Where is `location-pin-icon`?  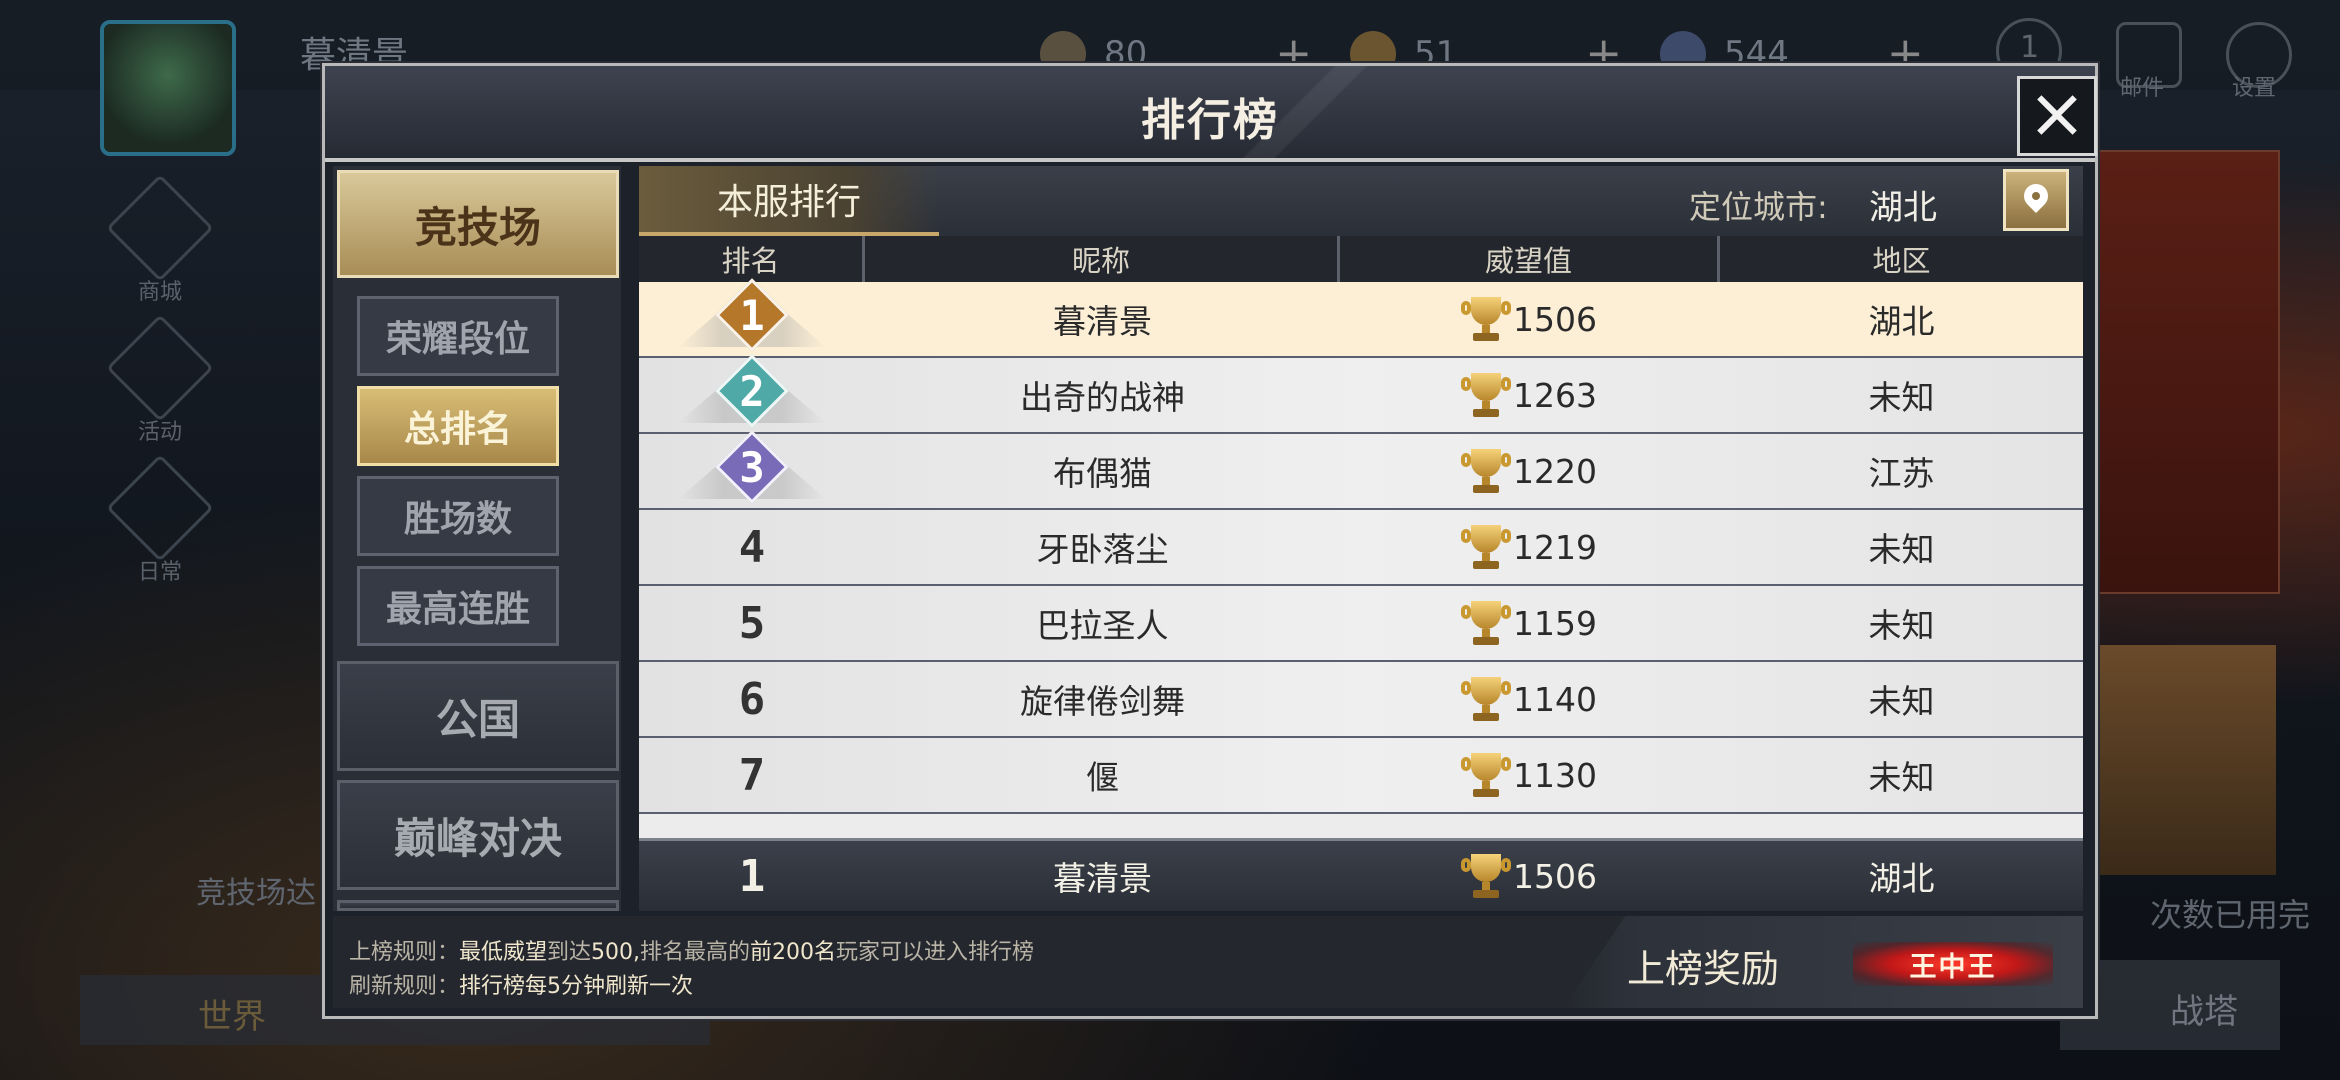
location-pin-icon is located at coordinates (2036, 196).